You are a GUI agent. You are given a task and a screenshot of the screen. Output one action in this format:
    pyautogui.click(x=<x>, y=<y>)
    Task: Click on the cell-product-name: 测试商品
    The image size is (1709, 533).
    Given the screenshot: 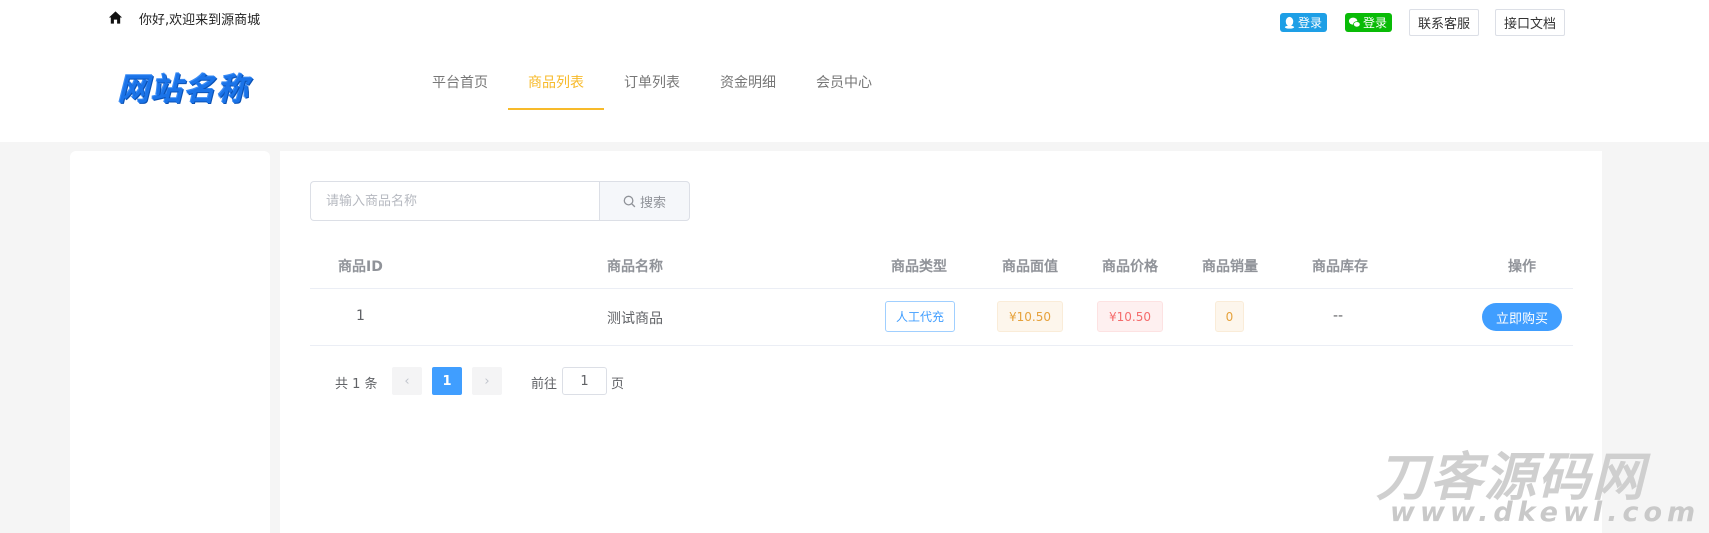 What is the action you would take?
    pyautogui.click(x=635, y=319)
    